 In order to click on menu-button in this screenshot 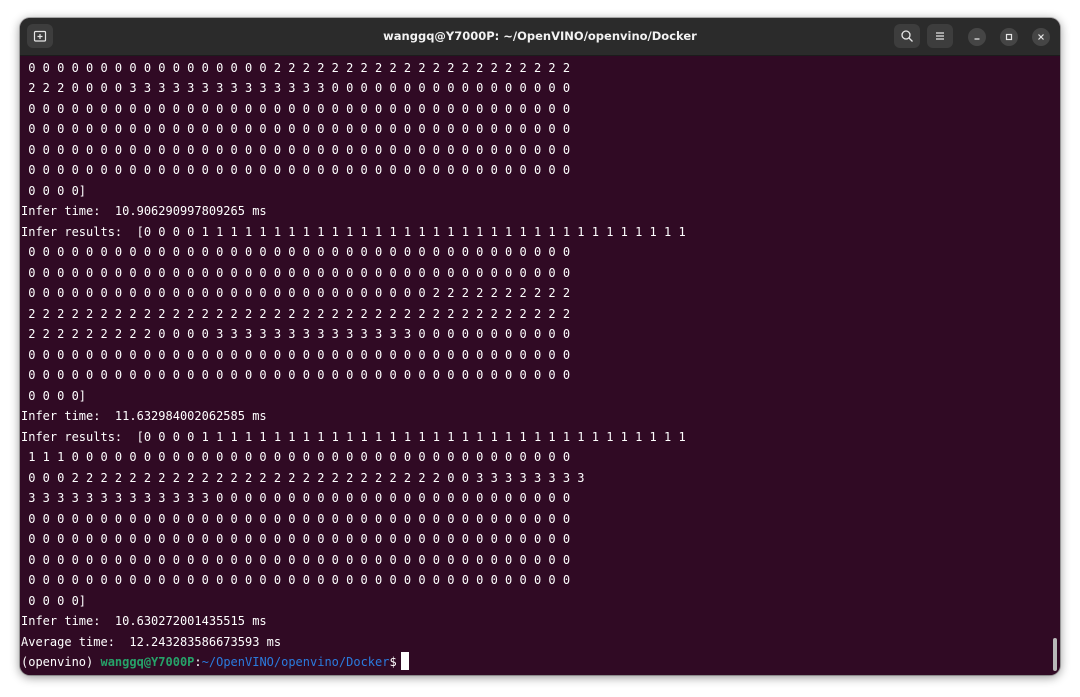, I will do `click(940, 36)`.